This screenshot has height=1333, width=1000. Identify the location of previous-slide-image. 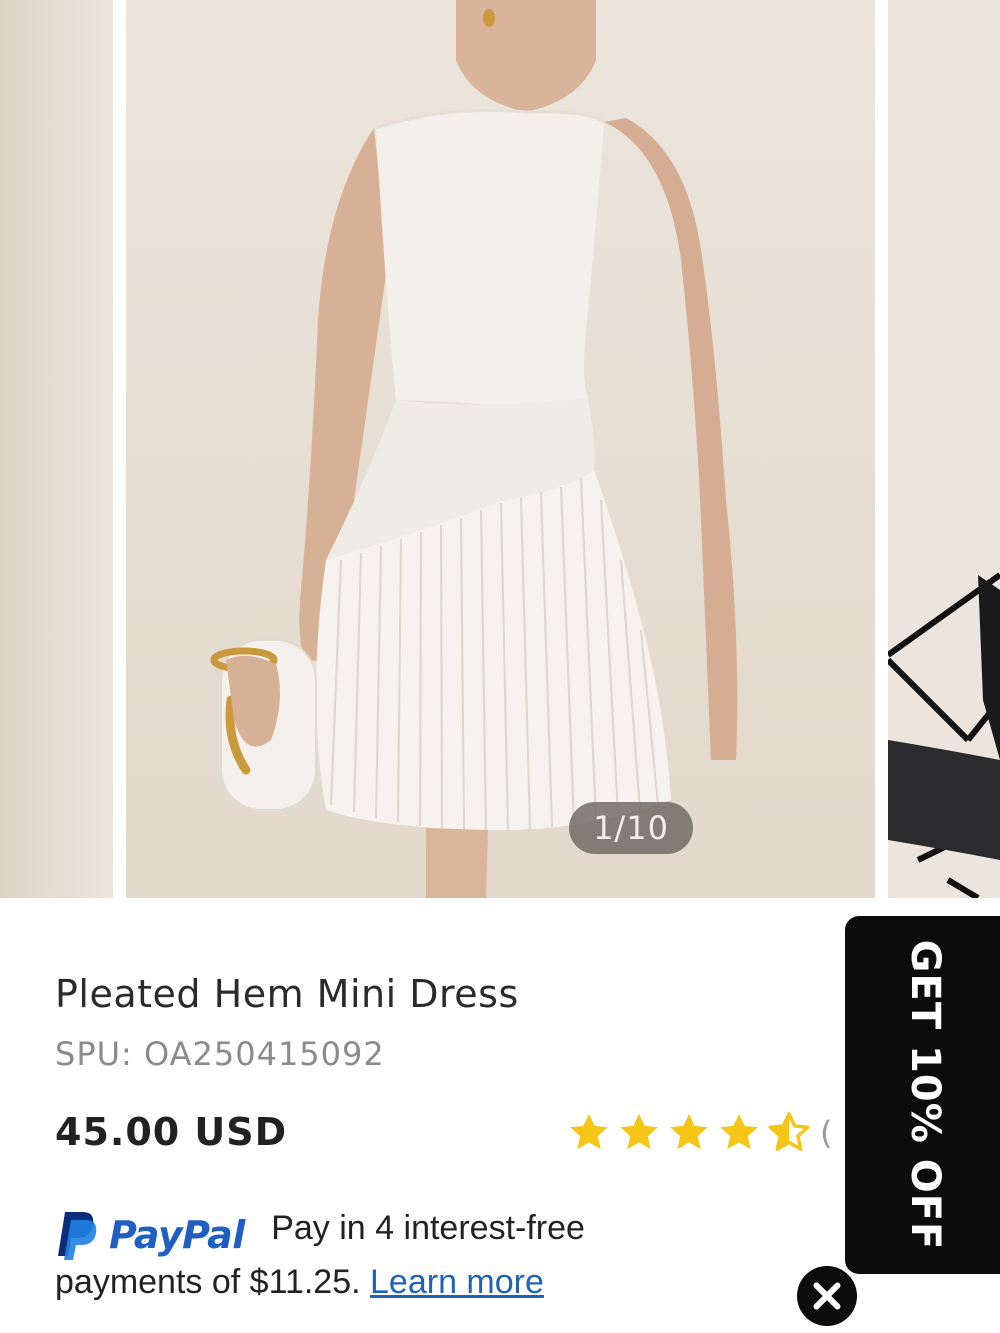
(56, 449).